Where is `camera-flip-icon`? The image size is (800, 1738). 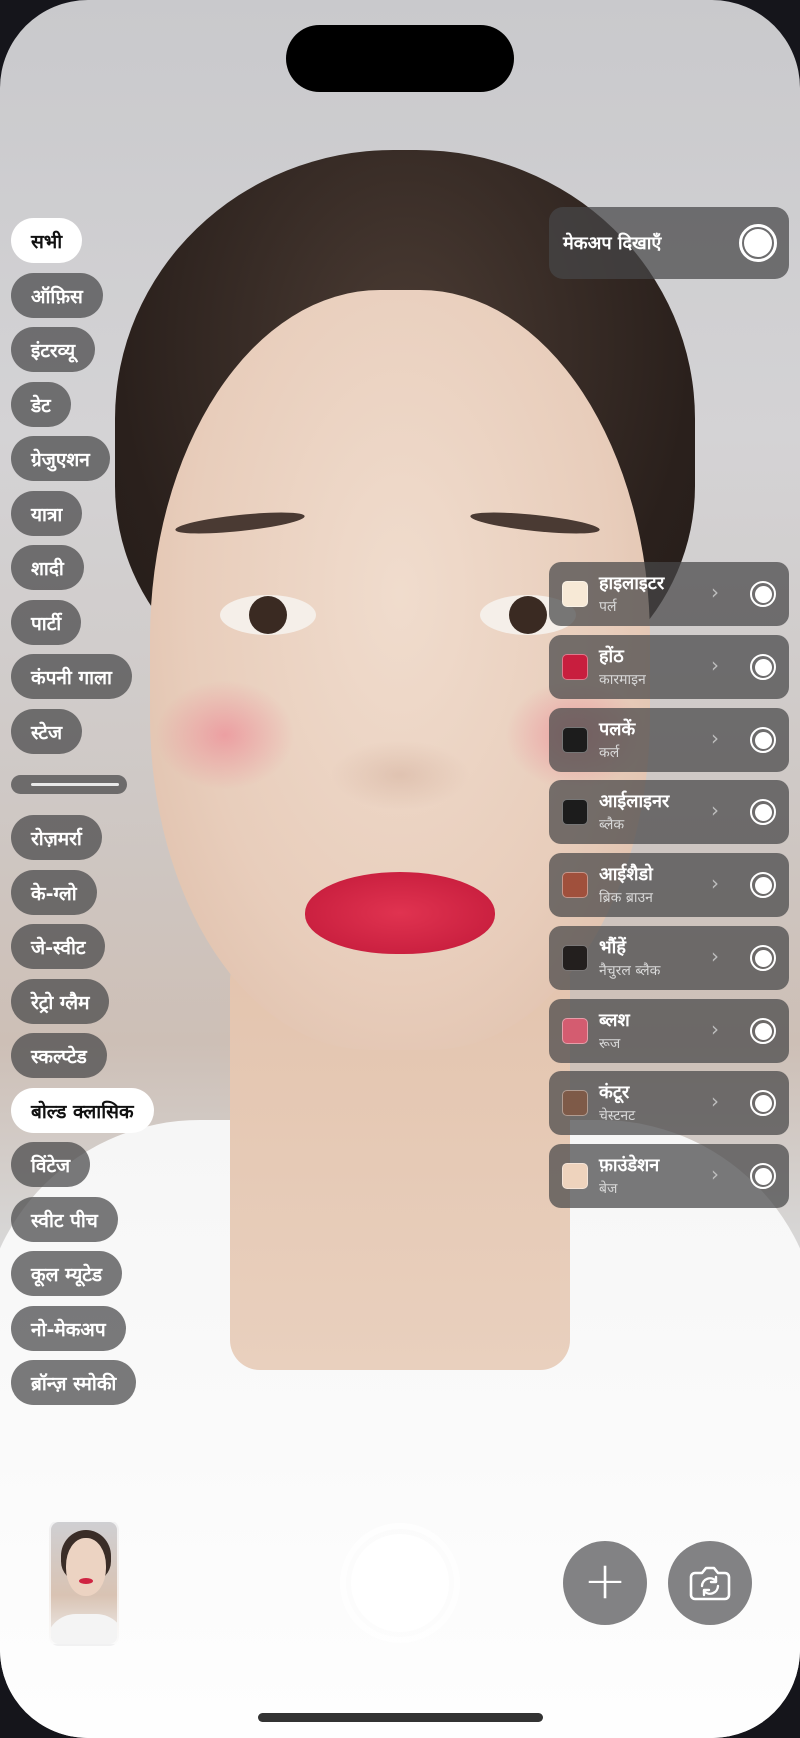
camera-flip-icon is located at coordinates (710, 1583).